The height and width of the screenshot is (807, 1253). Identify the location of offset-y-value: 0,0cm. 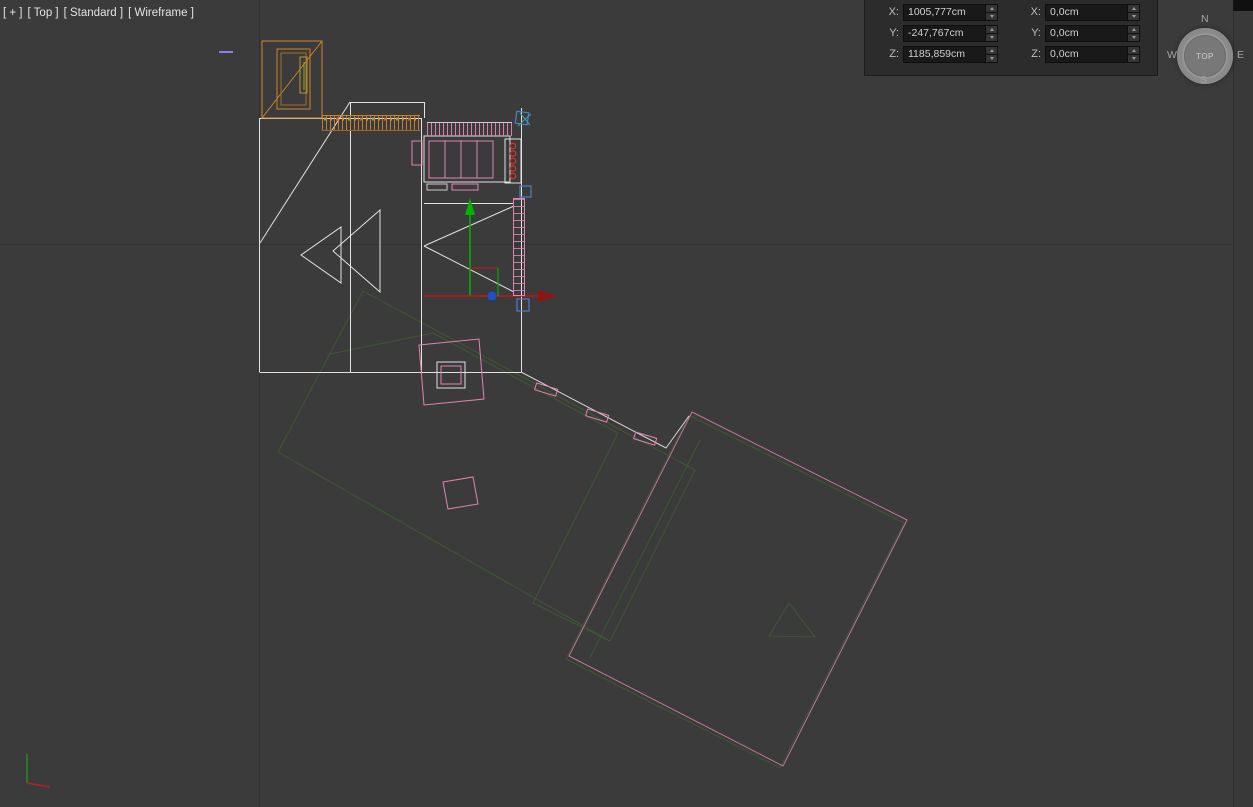
(1064, 32).